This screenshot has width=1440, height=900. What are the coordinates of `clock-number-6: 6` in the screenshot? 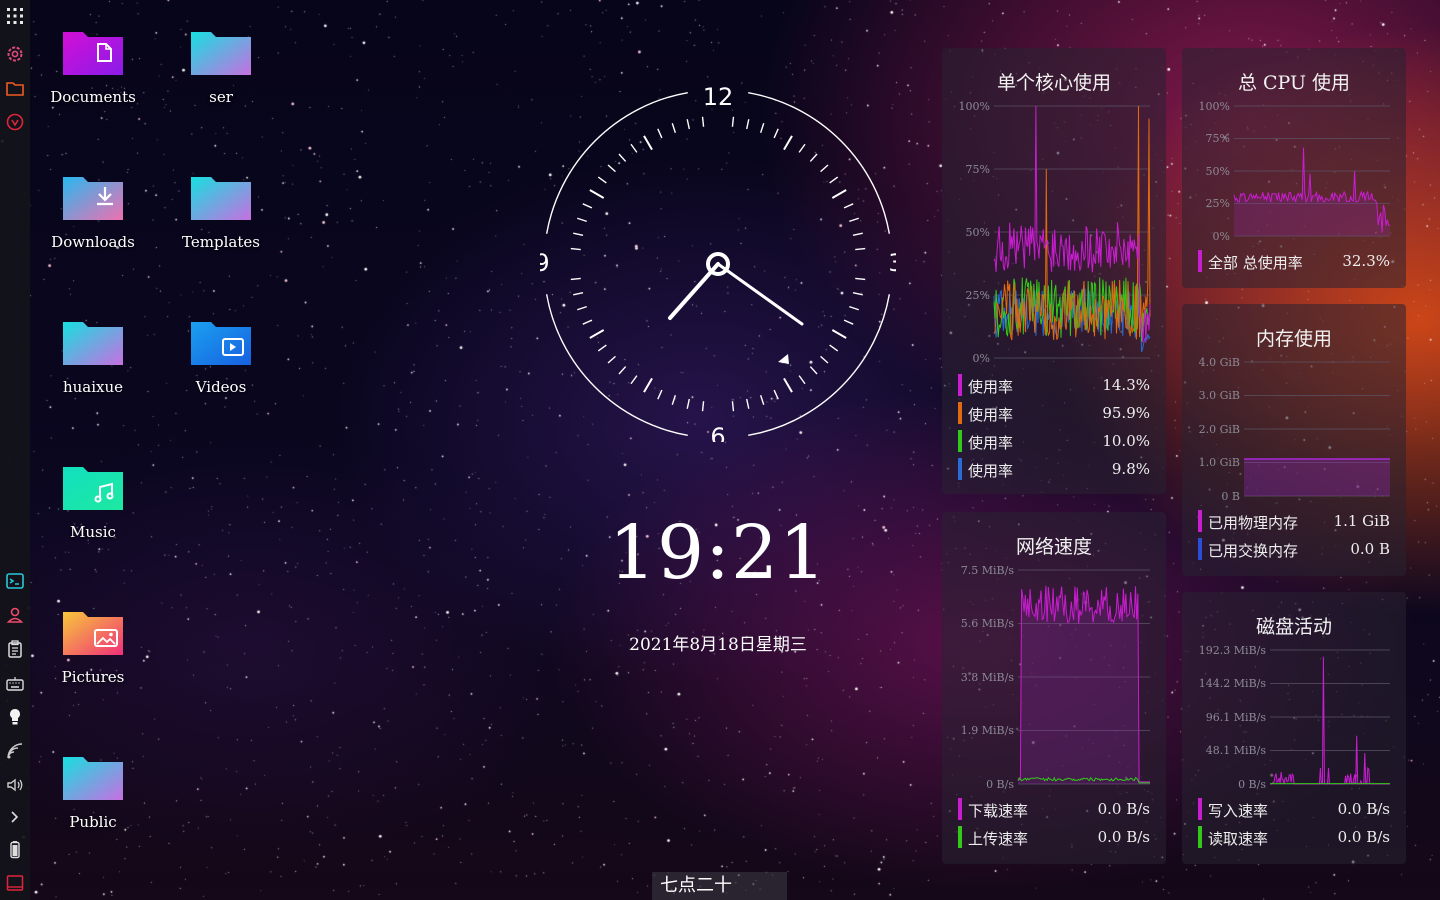 It's located at (717, 432).